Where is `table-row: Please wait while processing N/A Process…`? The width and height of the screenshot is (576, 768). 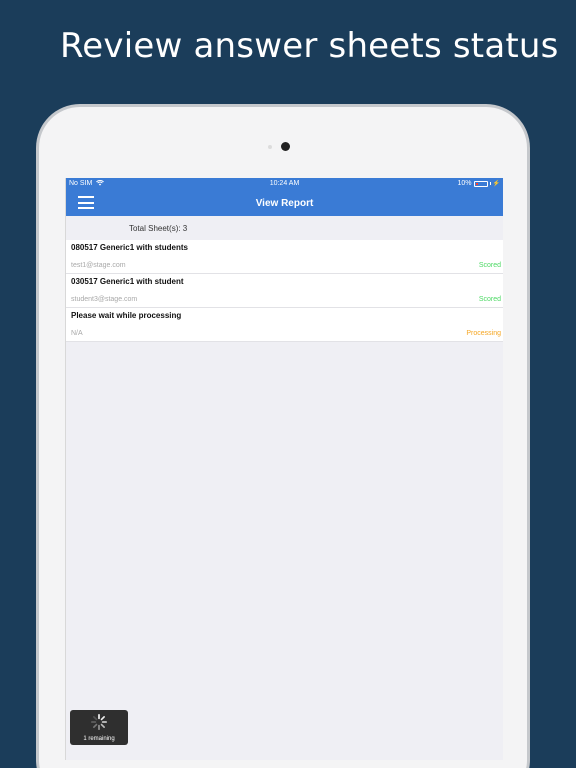 table-row: Please wait while processing N/A Process… is located at coordinates (284, 325).